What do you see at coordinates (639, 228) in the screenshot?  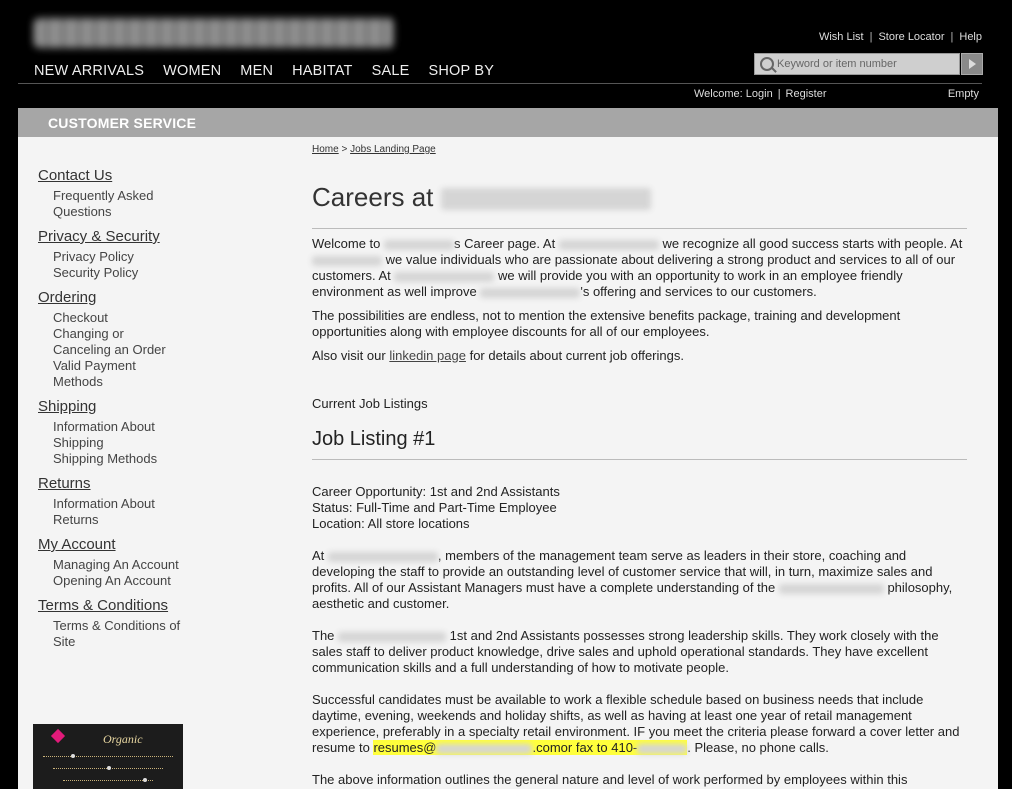 I see `title-divider` at bounding box center [639, 228].